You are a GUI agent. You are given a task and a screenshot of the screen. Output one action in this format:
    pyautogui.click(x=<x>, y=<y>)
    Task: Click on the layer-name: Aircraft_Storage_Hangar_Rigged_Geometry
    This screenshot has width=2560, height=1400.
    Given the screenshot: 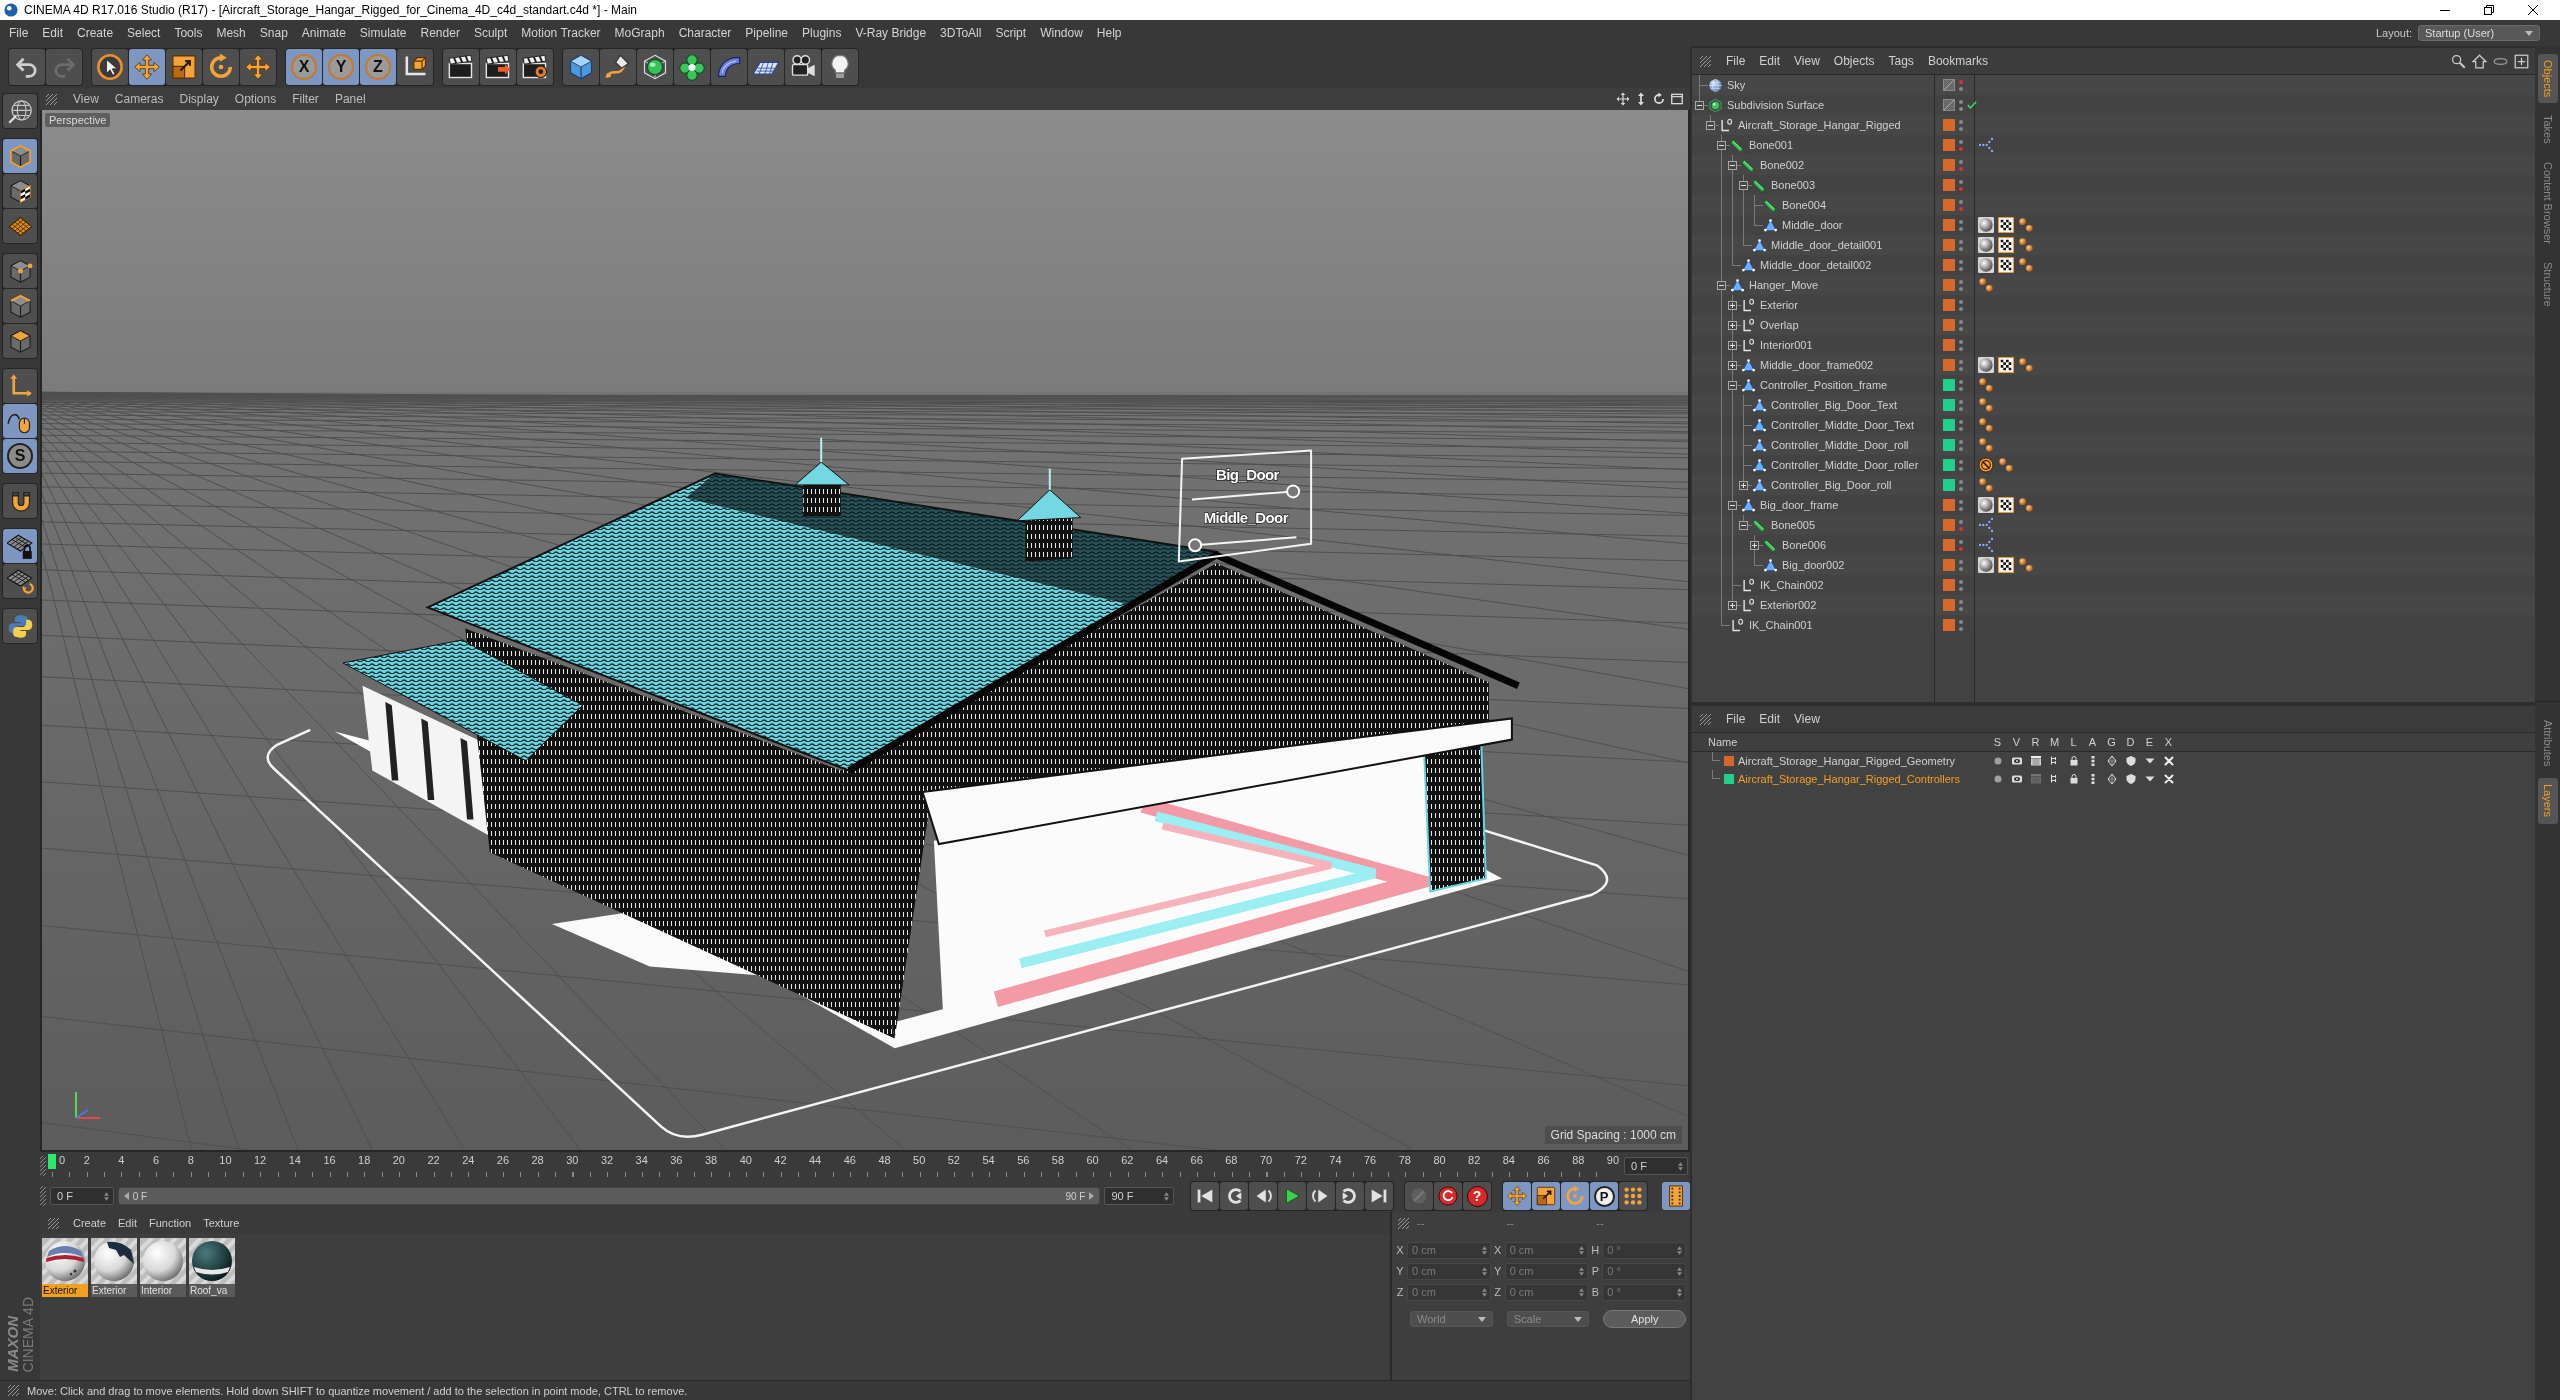 What is the action you would take?
    pyautogui.click(x=1847, y=761)
    